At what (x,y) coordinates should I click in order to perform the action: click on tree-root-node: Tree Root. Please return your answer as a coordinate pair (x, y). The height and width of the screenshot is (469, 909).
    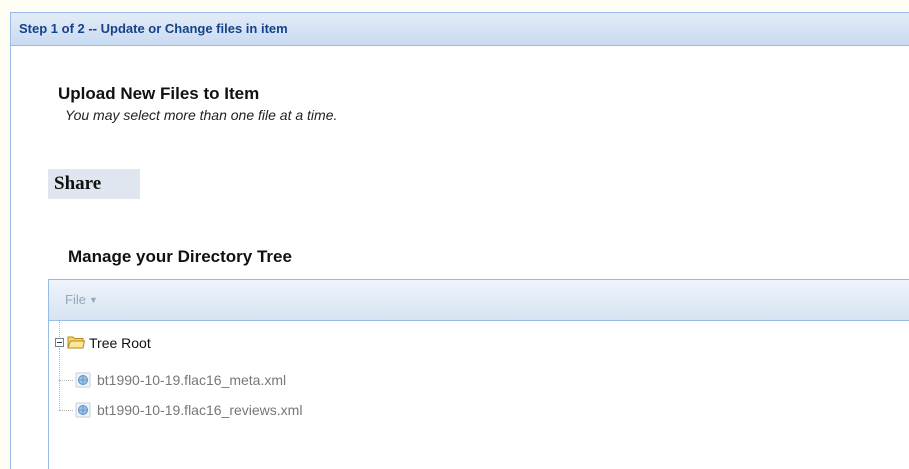
    Looking at the image, I should click on (120, 343).